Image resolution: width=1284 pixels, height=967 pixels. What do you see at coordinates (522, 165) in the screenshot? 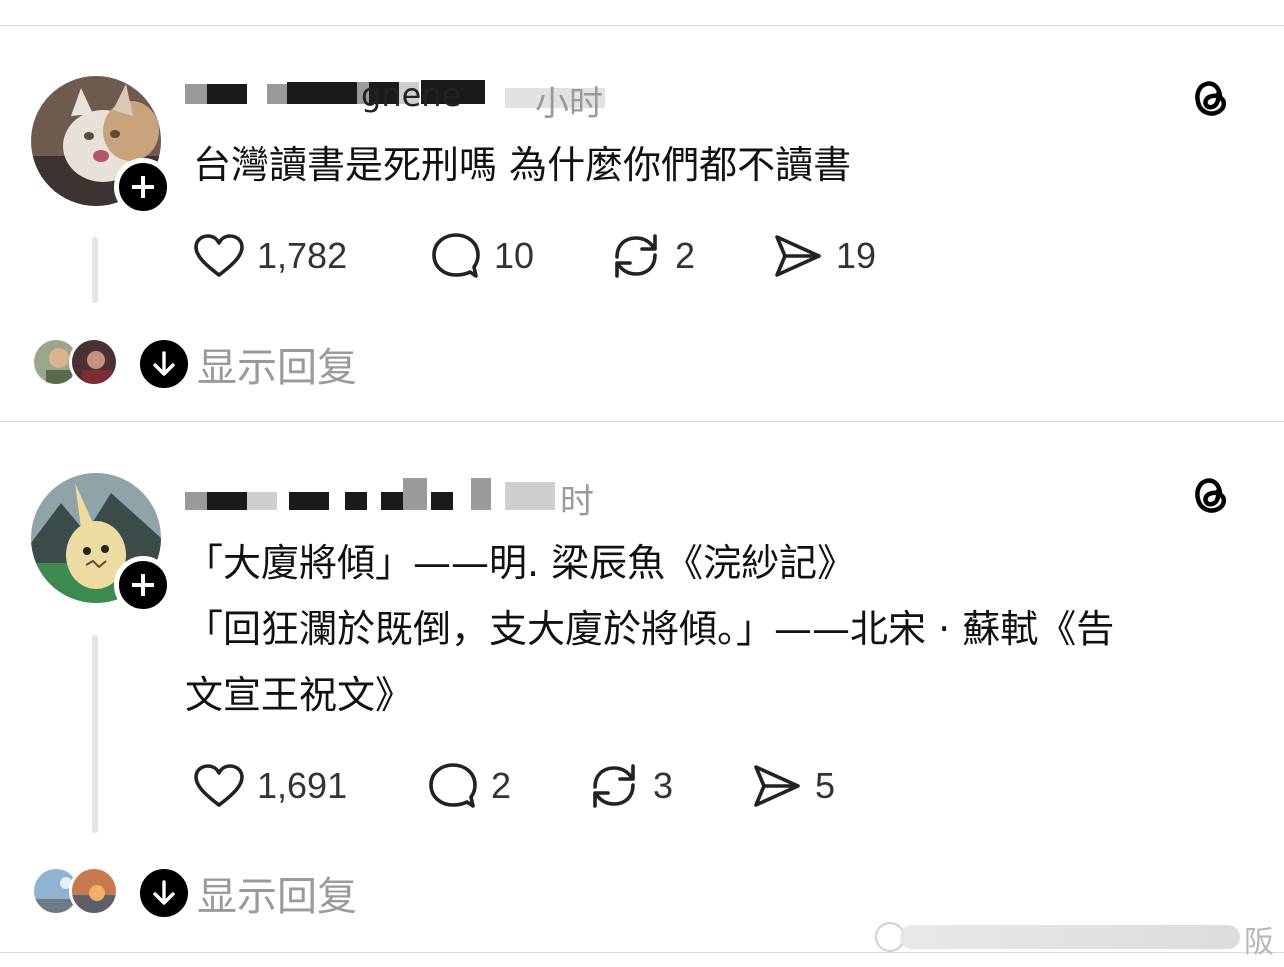
I see `post-text: 台灣讀書是死刑嗎 為什麼你們都不讀書` at bounding box center [522, 165].